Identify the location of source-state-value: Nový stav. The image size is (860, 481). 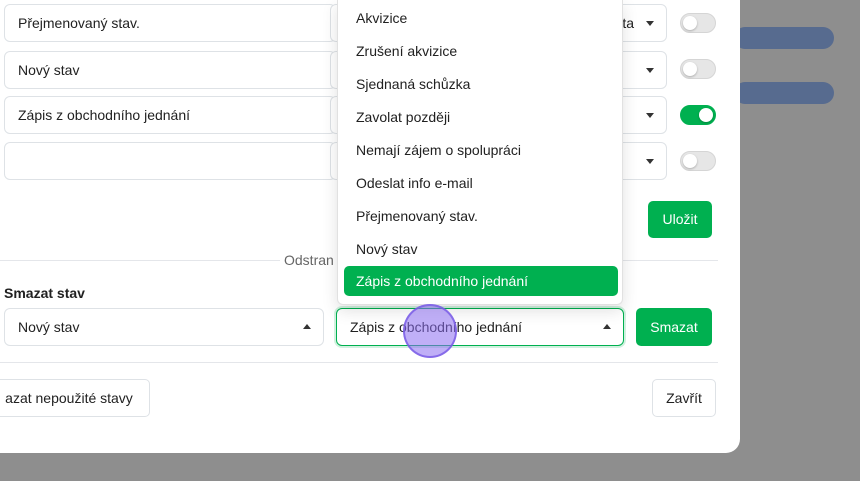
(49, 327).